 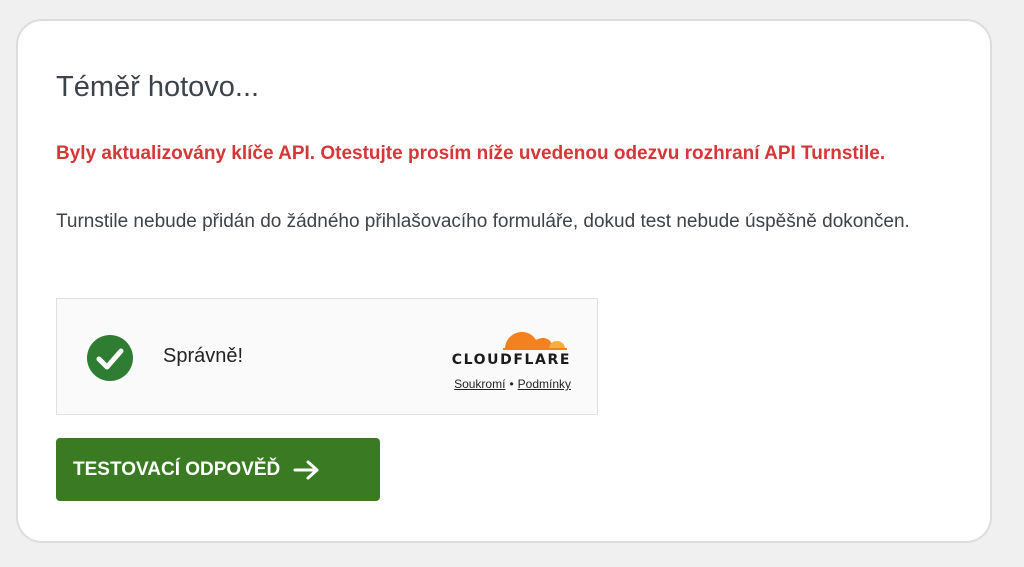 I want to click on cloudflare-links: Soukromí • Podmínky, so click(x=479, y=384).